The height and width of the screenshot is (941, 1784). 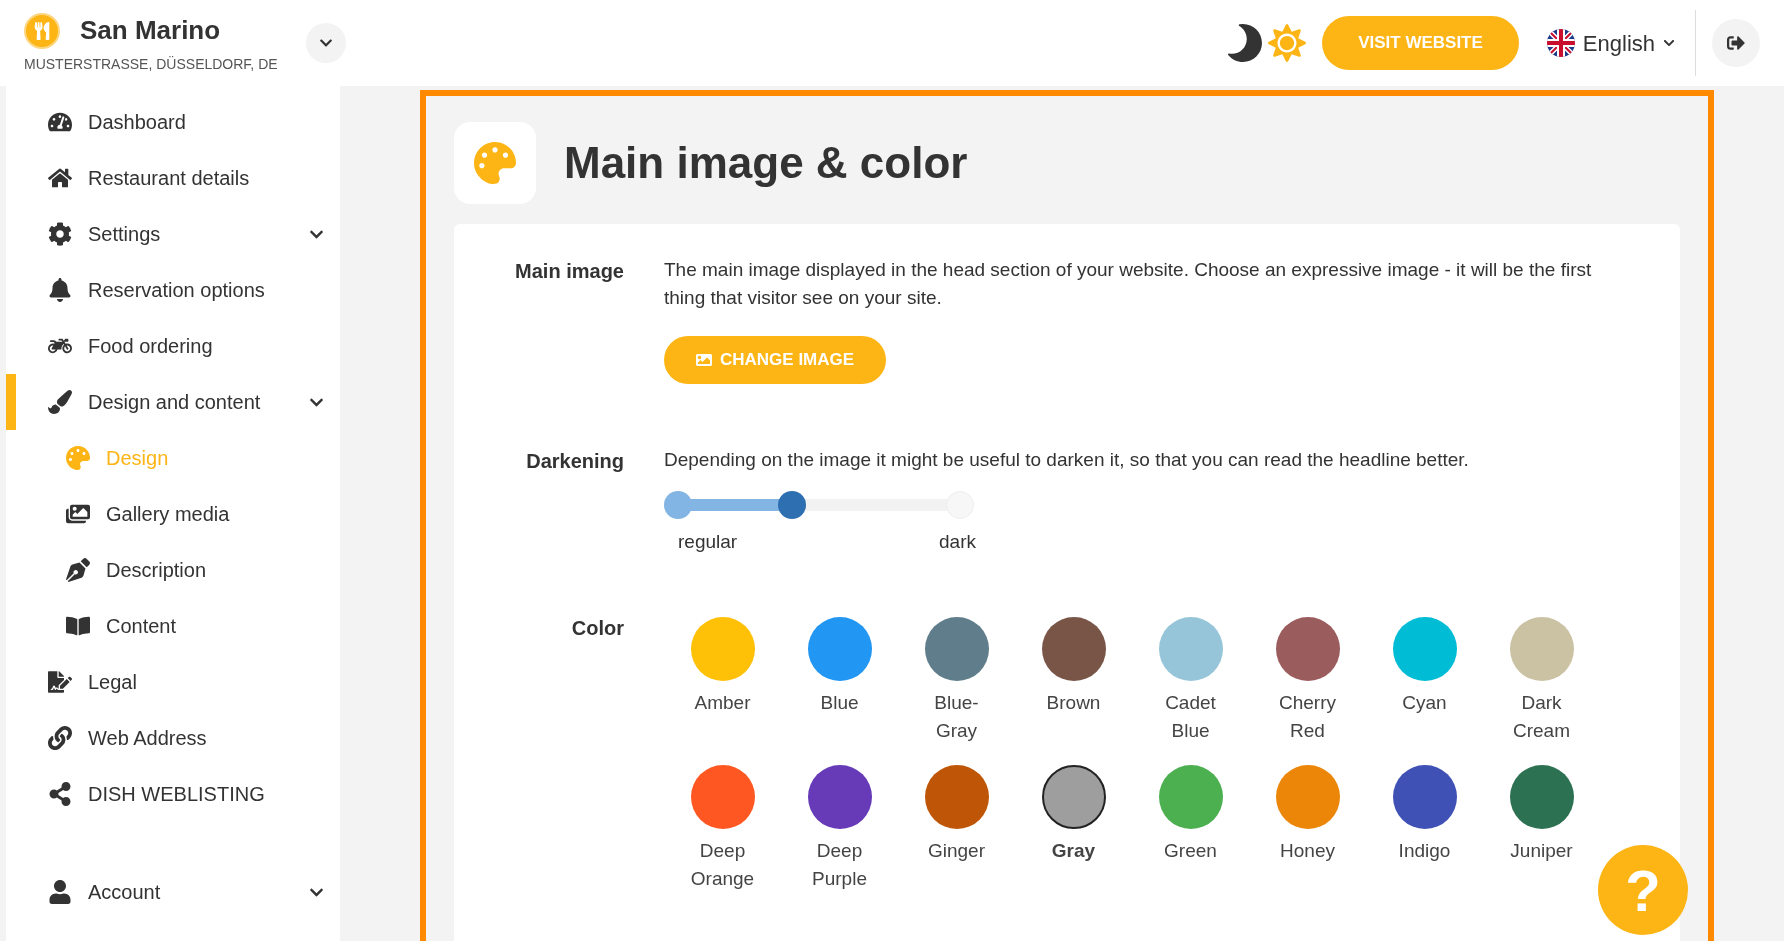 I want to click on color-name: Indigo, so click(x=1424, y=850).